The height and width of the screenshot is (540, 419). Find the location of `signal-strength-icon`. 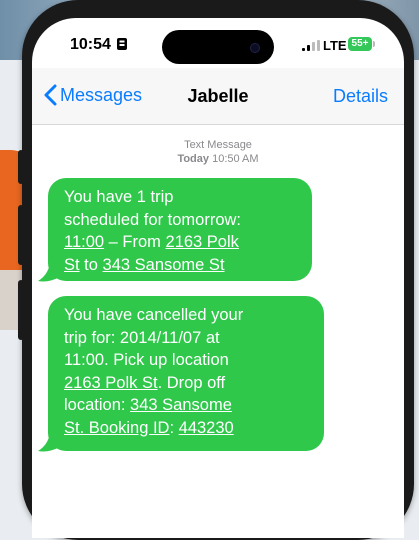

signal-strength-icon is located at coordinates (311, 45).